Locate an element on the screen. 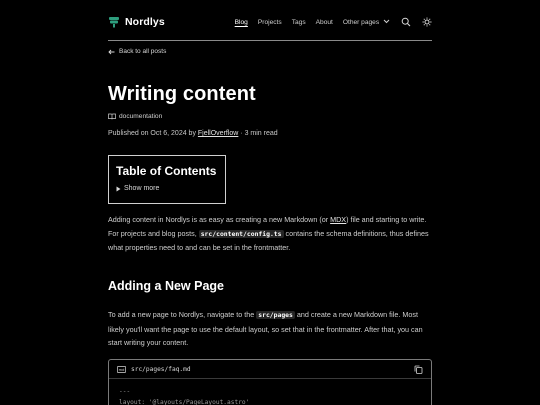 Image resolution: width=540 pixels, height=405 pixels. code-filename: src/pages/faq.md is located at coordinates (161, 369).